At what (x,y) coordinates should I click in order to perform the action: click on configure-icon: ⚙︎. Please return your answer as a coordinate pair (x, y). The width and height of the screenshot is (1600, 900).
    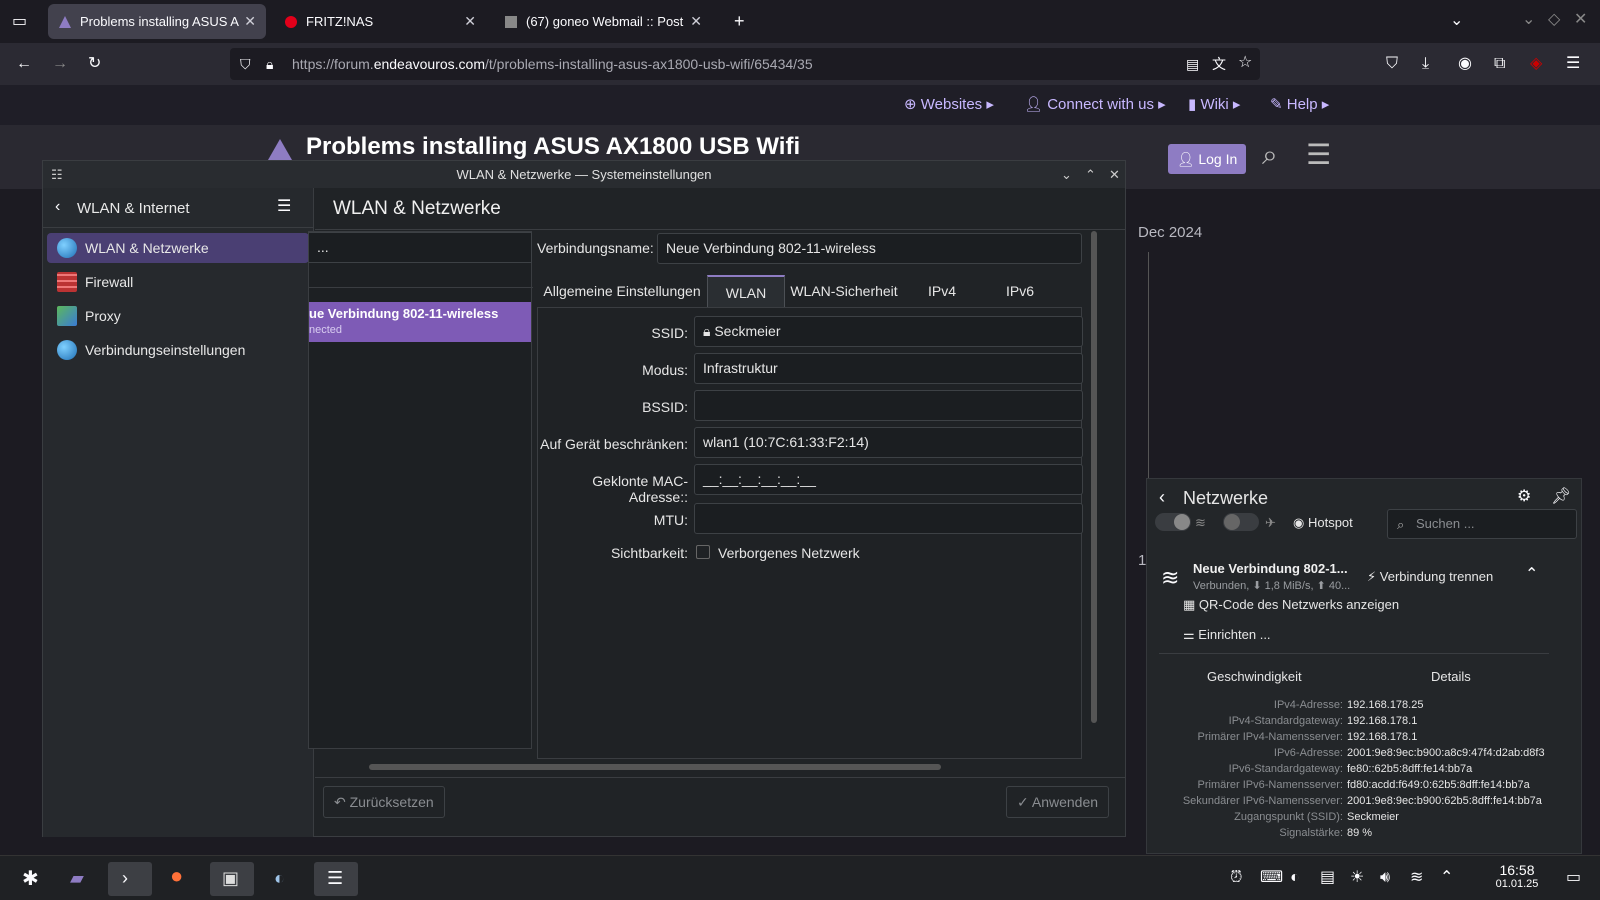
    Looking at the image, I should click on (1524, 497).